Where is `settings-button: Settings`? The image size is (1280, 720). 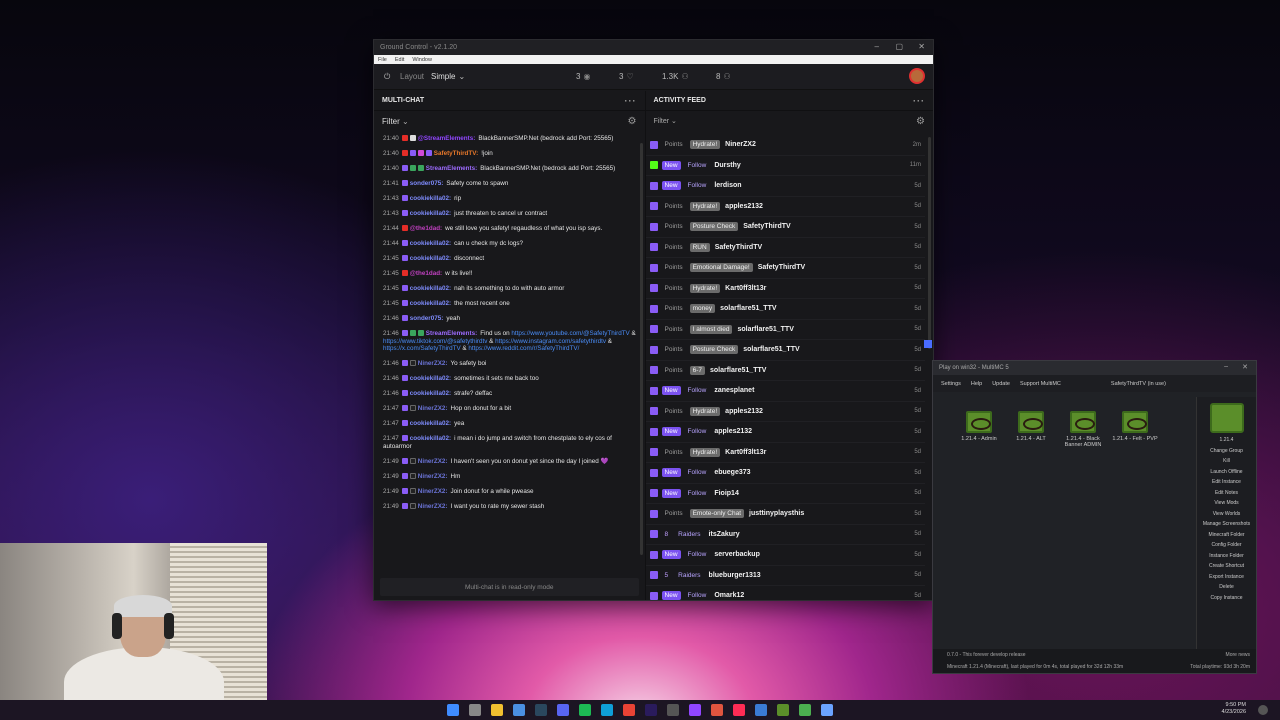
settings-button: Settings is located at coordinates (951, 384).